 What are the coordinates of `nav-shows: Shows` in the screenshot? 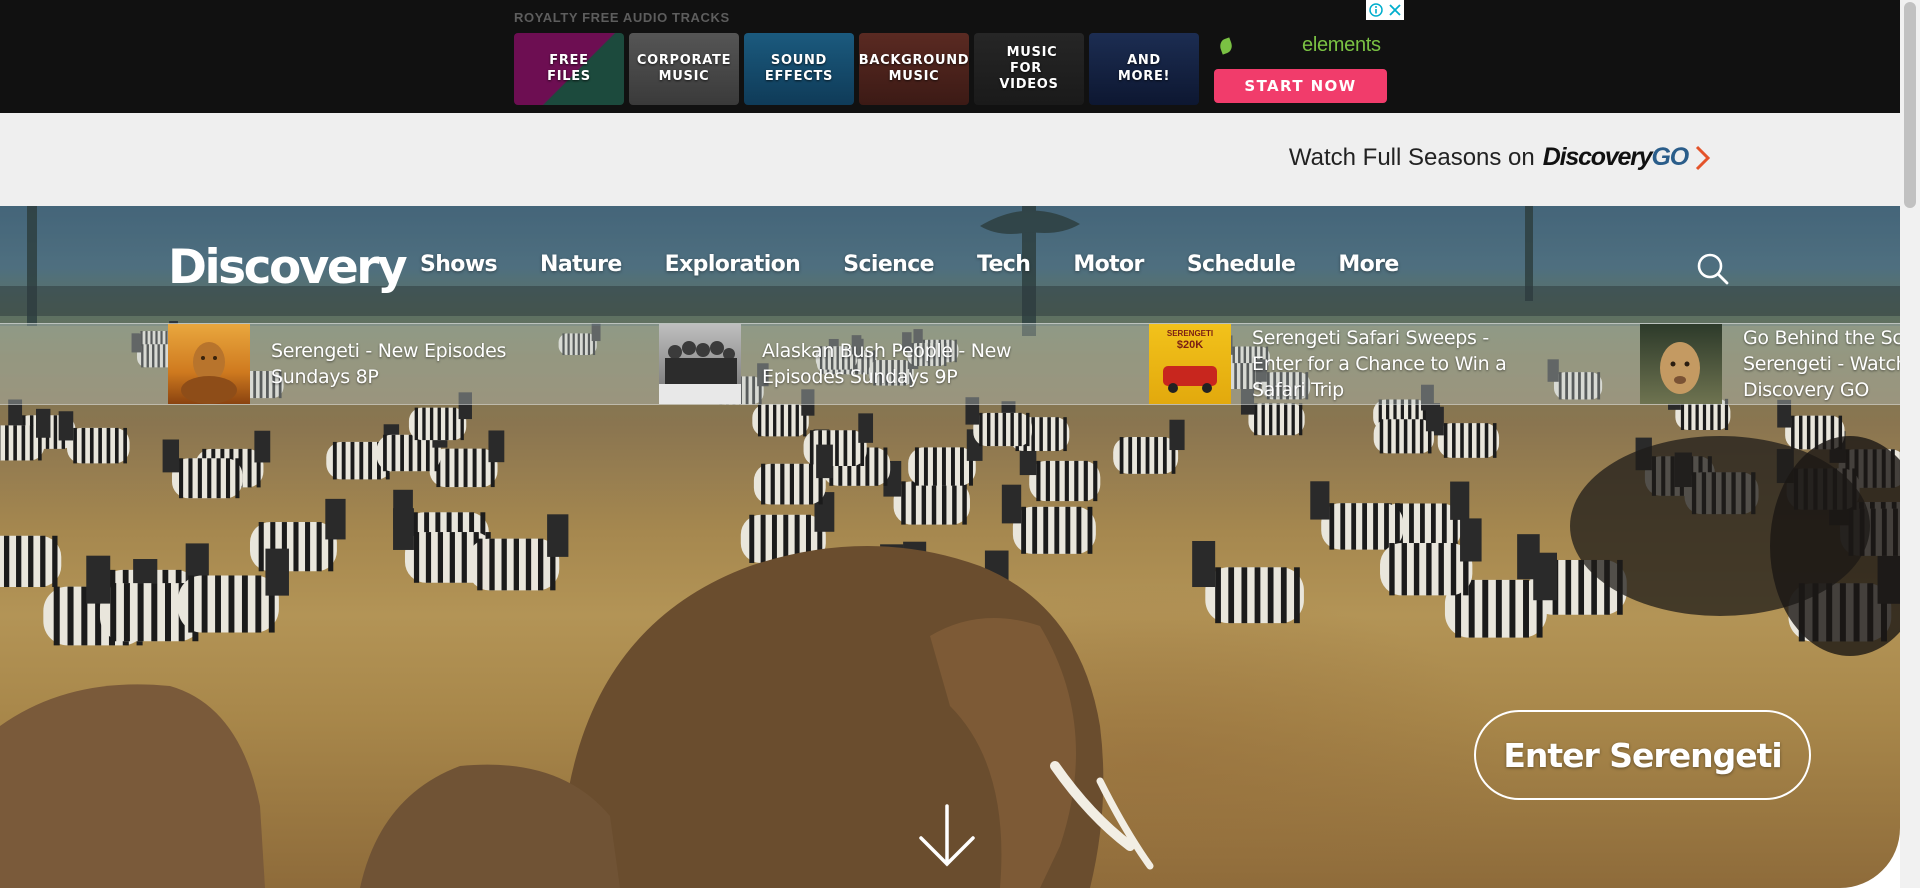 It's located at (459, 264).